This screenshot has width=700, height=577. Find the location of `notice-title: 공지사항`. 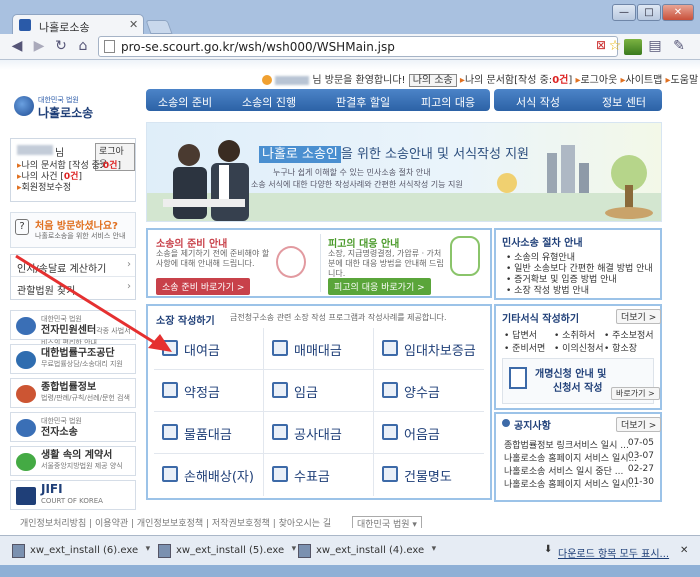

notice-title: 공지사항 is located at coordinates (532, 426).